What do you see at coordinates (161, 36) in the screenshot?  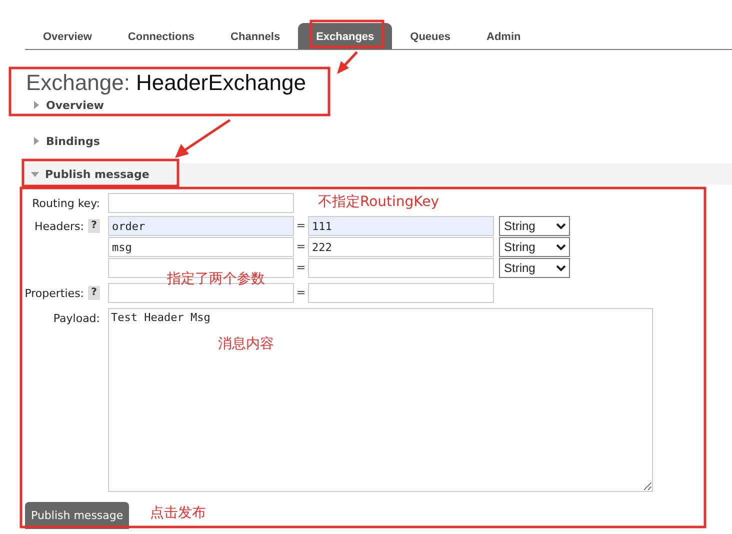 I see `nav-tab: Connections` at bounding box center [161, 36].